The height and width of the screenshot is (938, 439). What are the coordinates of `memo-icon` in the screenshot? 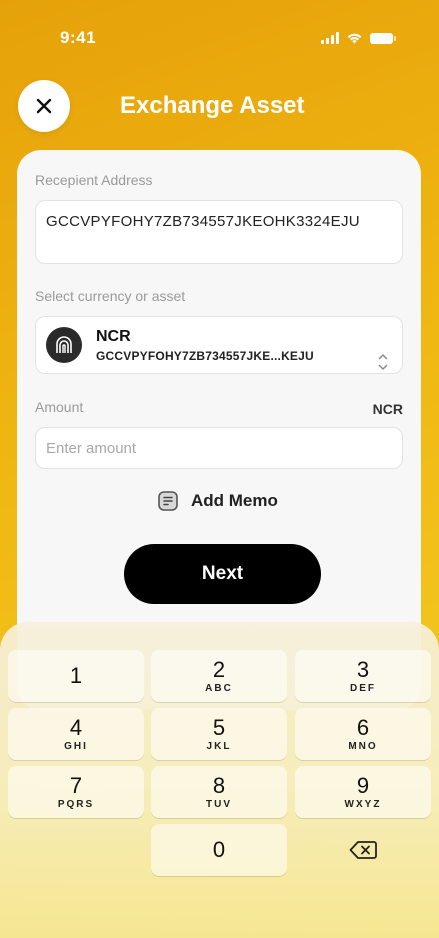 It's located at (168, 501).